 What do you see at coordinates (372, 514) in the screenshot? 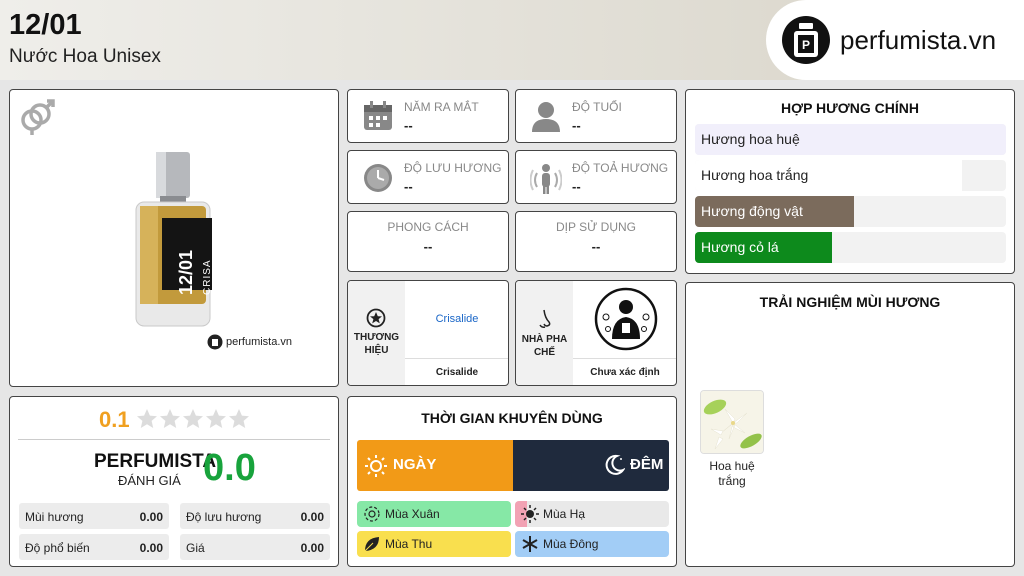
I see `flower-icon` at bounding box center [372, 514].